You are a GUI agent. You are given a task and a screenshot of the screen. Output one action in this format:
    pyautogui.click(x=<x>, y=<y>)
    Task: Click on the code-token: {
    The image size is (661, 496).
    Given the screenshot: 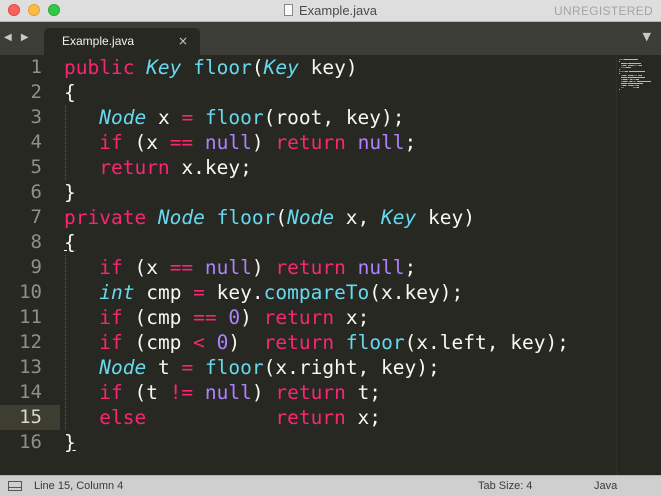 What is the action you would take?
    pyautogui.click(x=70, y=242)
    